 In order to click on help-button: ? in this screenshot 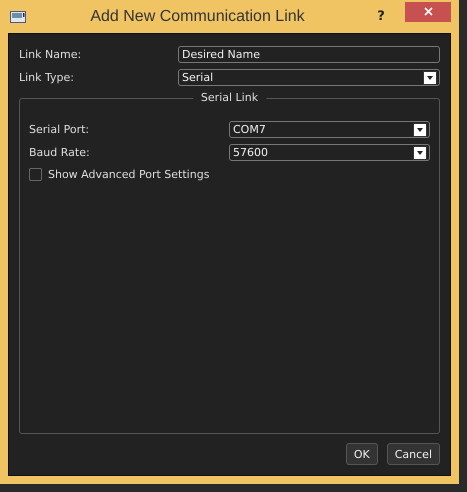, I will do `click(381, 16)`.